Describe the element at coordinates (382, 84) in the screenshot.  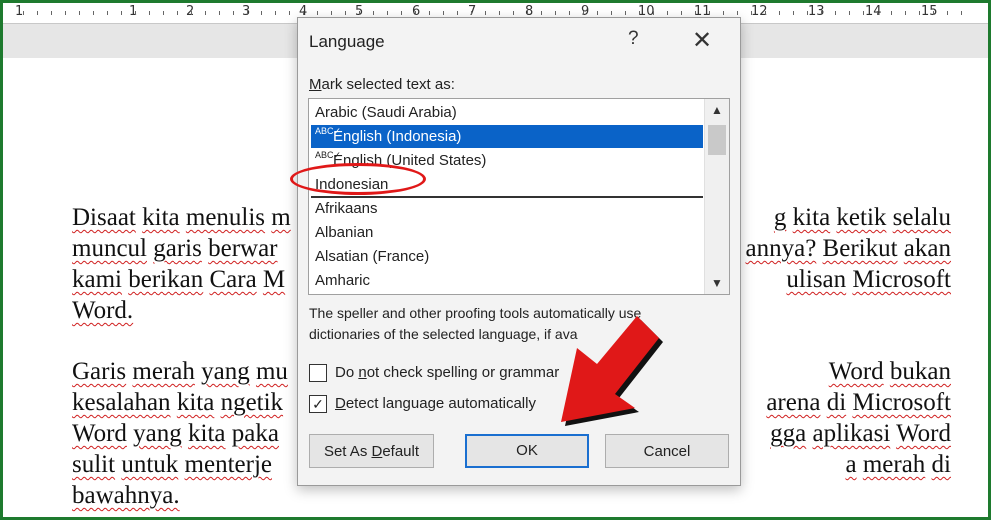
I see `mark-selected-label: Mark selected text as:` at that location.